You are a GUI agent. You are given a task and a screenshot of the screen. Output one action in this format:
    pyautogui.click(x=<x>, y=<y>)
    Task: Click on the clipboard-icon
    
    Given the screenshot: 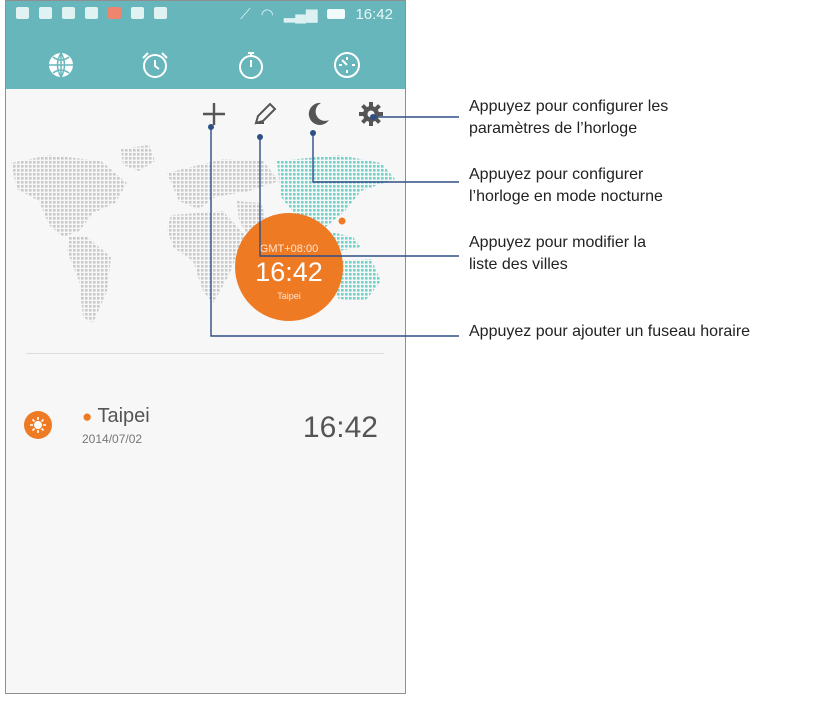 What is the action you would take?
    pyautogui.click(x=160, y=13)
    